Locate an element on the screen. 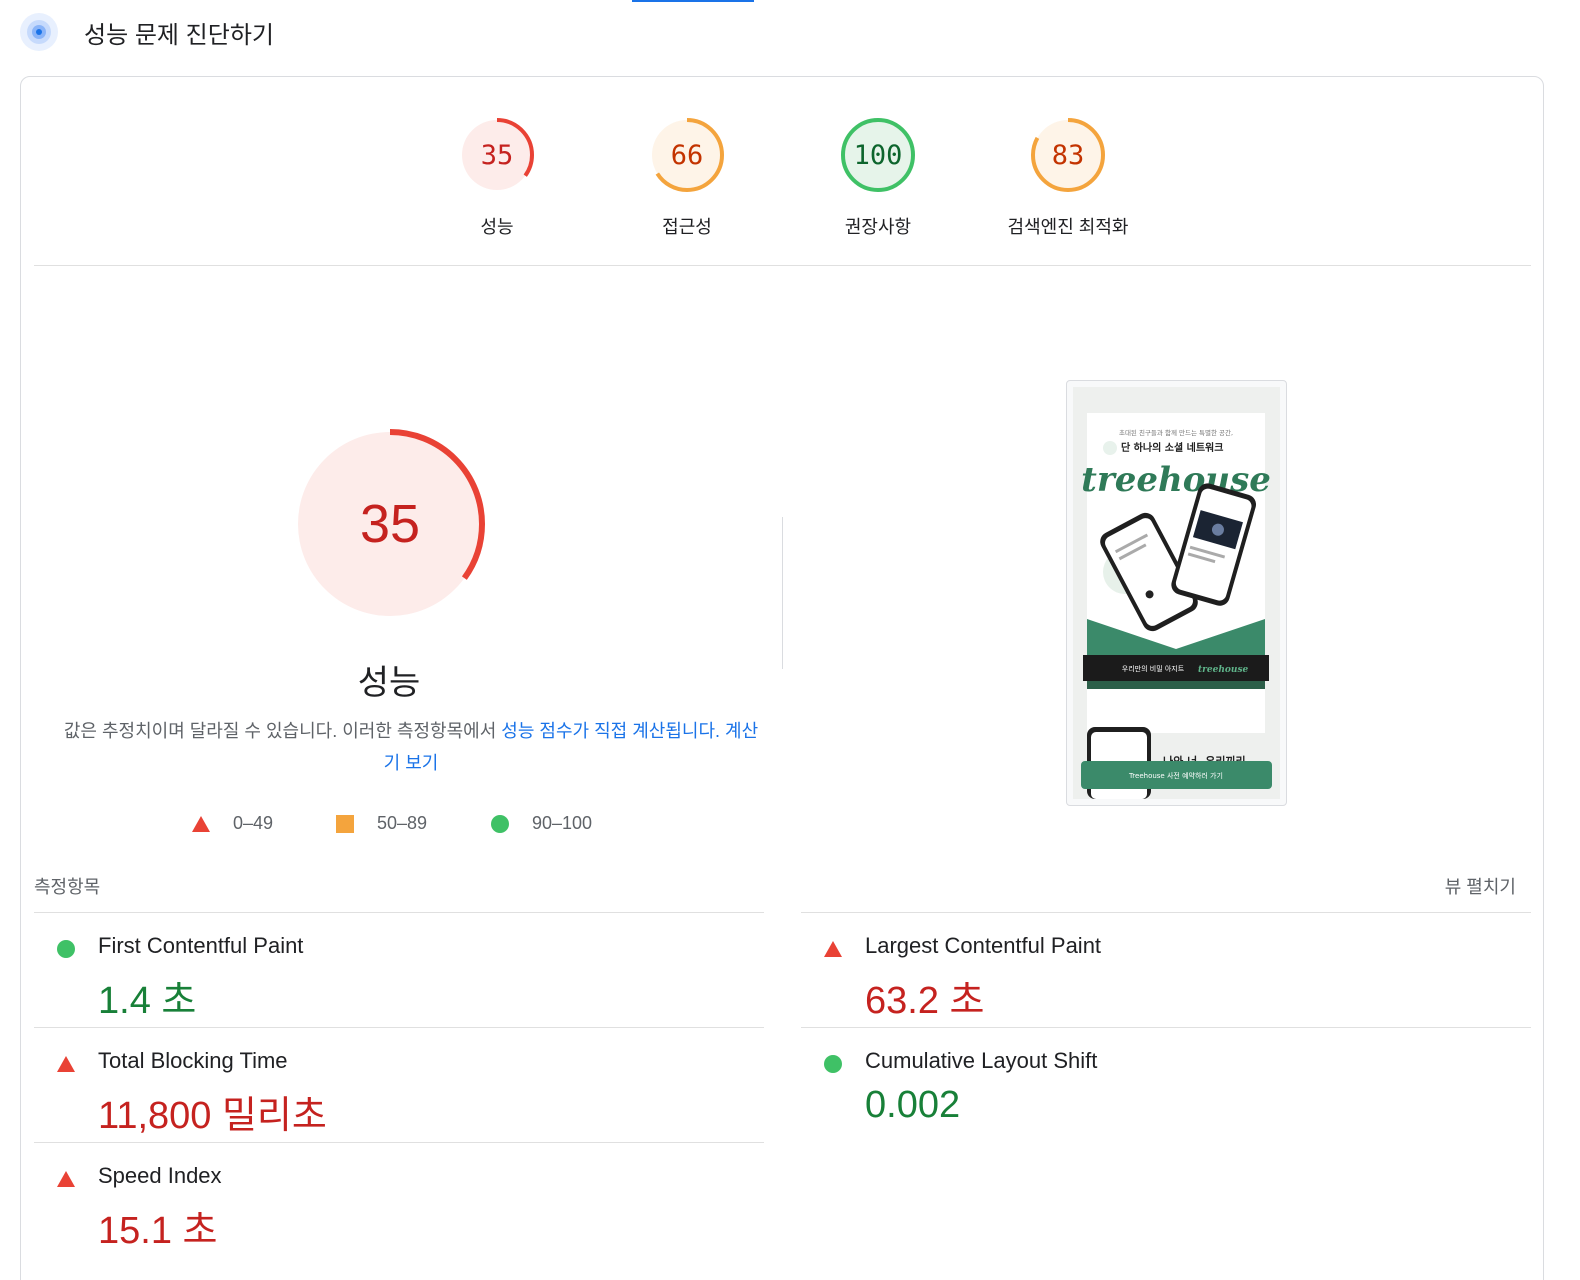  performance-big-gauge: 35 is located at coordinates (390, 524).